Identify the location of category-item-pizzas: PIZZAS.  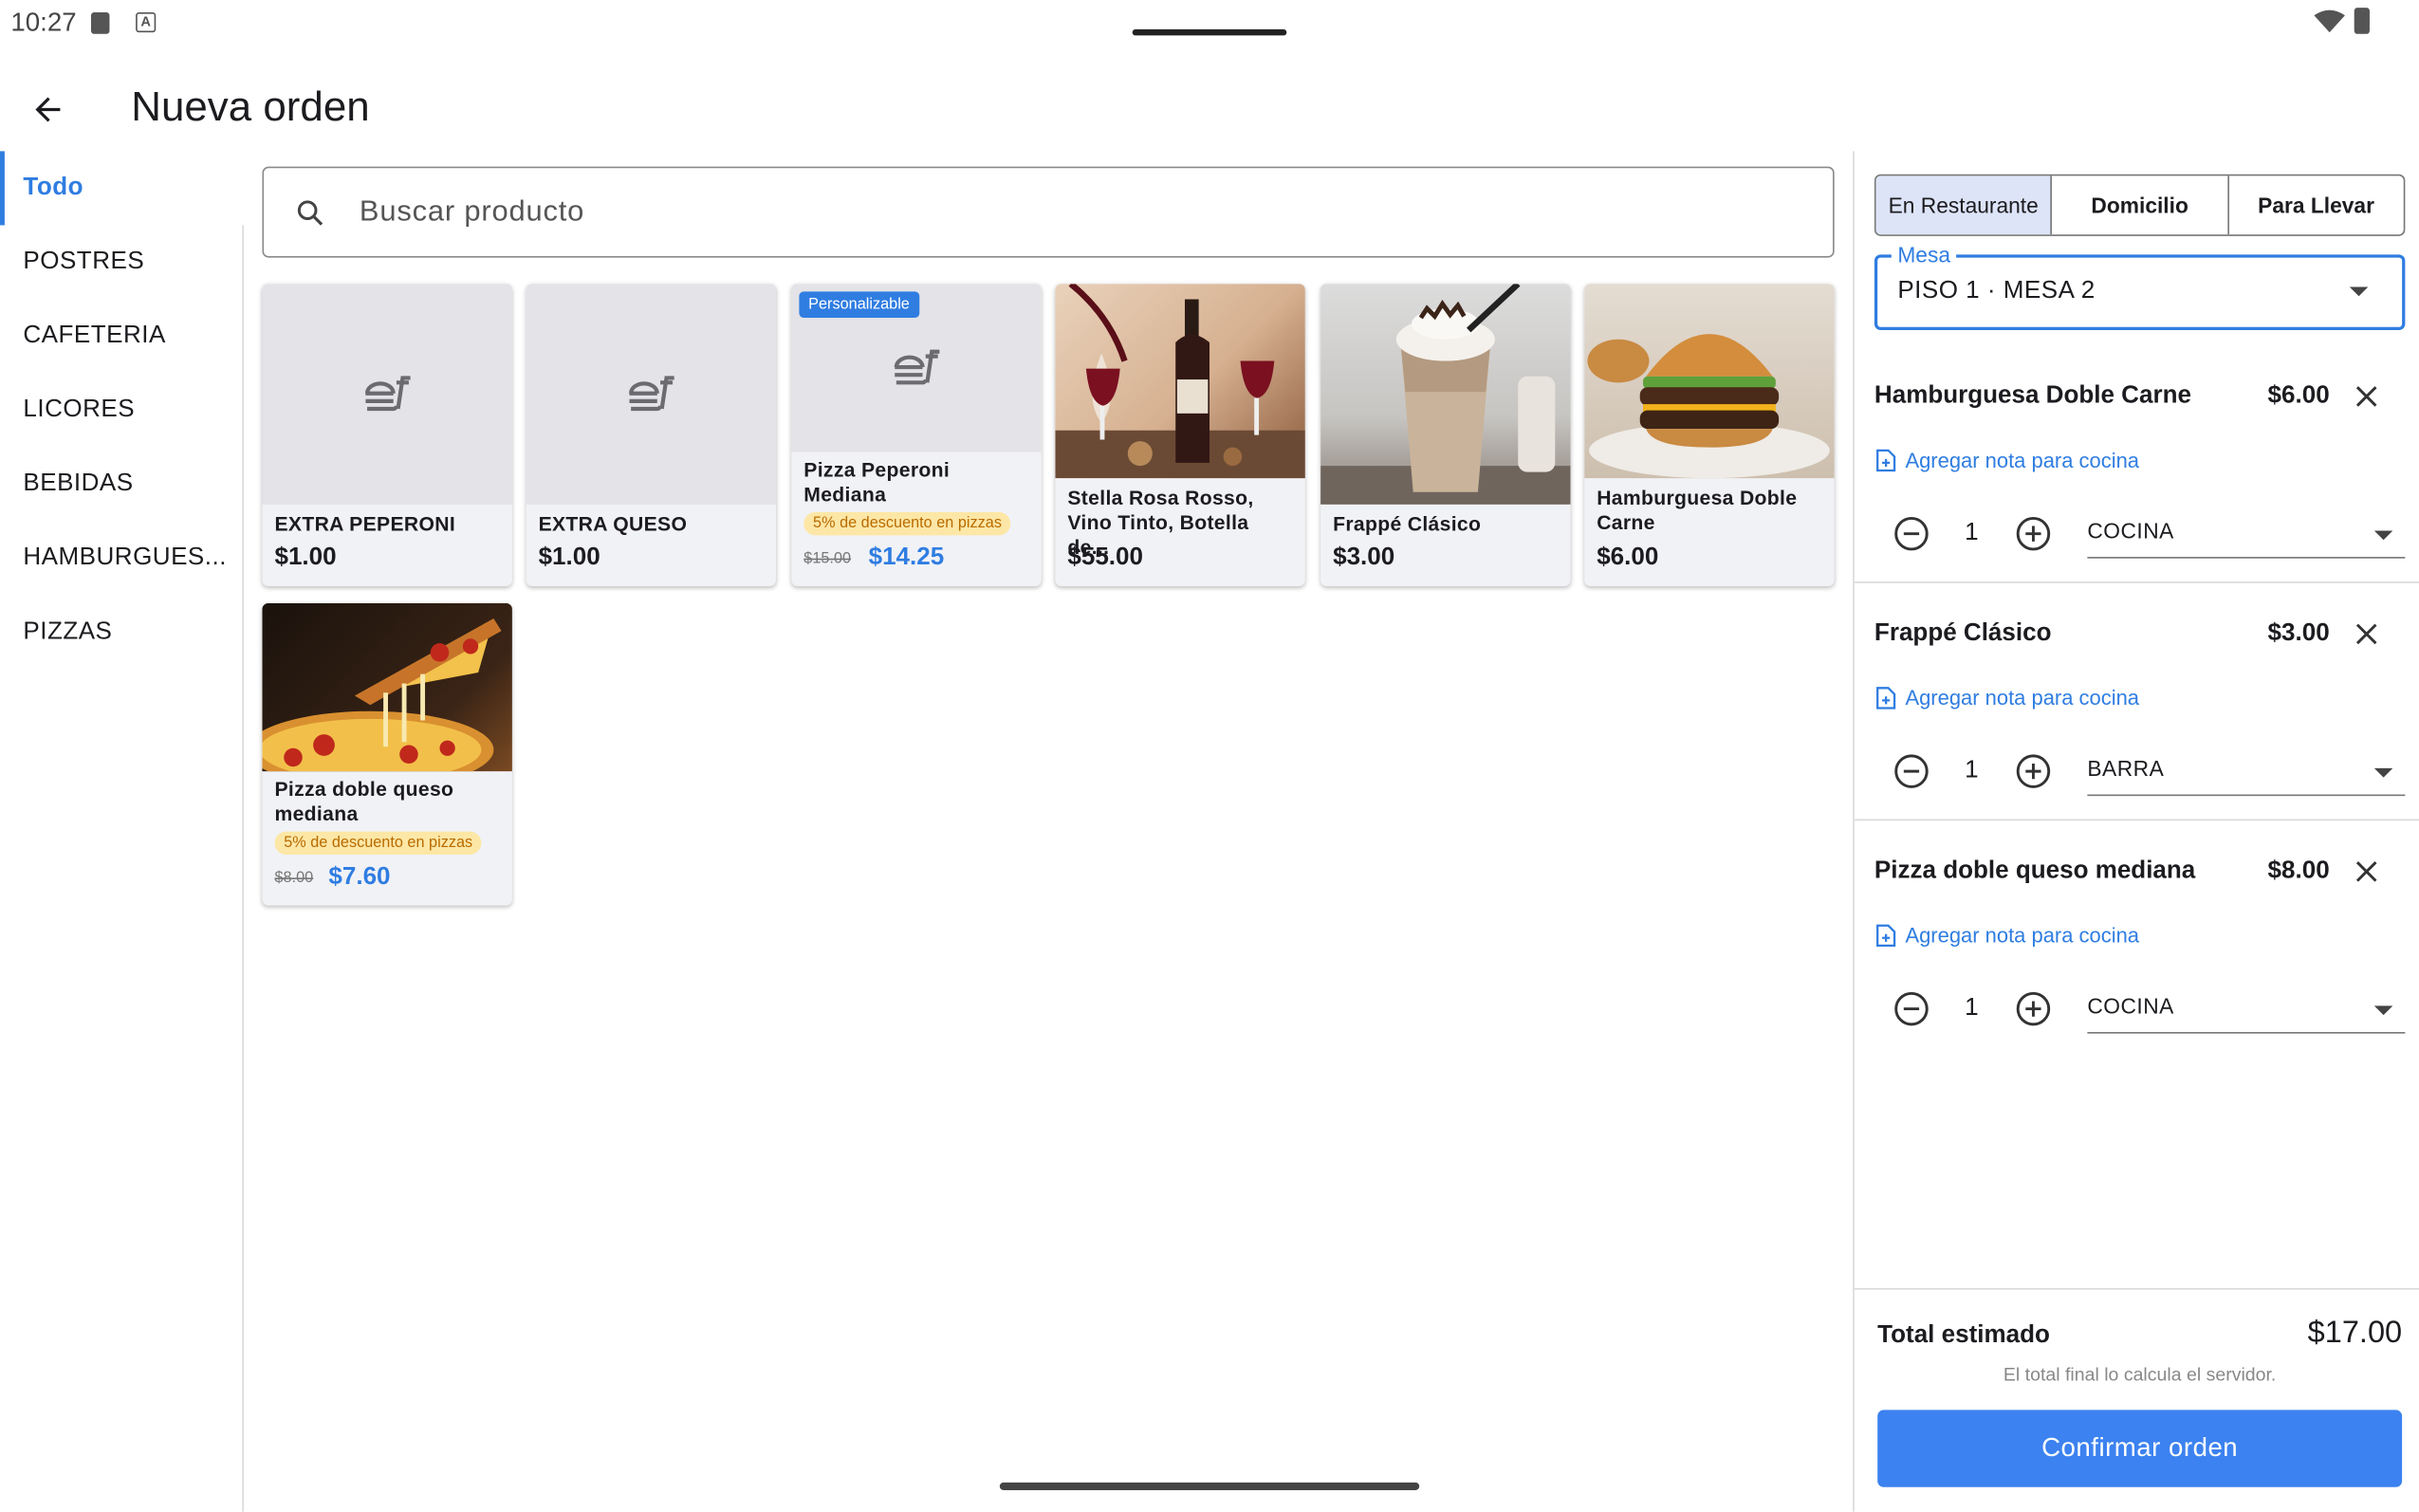
(122, 633).